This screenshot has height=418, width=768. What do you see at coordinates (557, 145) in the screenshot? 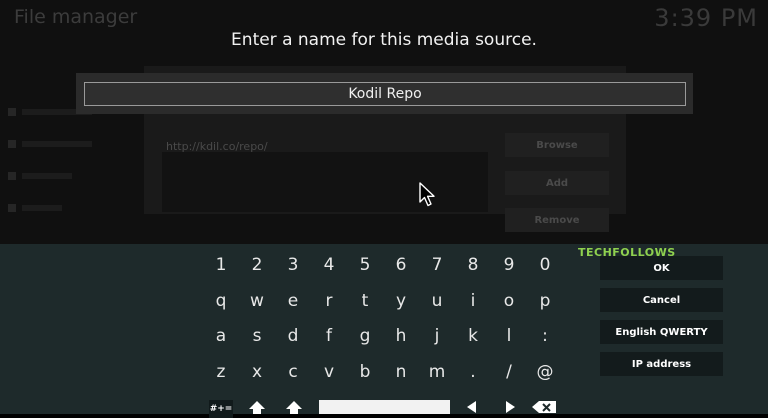
I see `background-browse-button: Browse` at bounding box center [557, 145].